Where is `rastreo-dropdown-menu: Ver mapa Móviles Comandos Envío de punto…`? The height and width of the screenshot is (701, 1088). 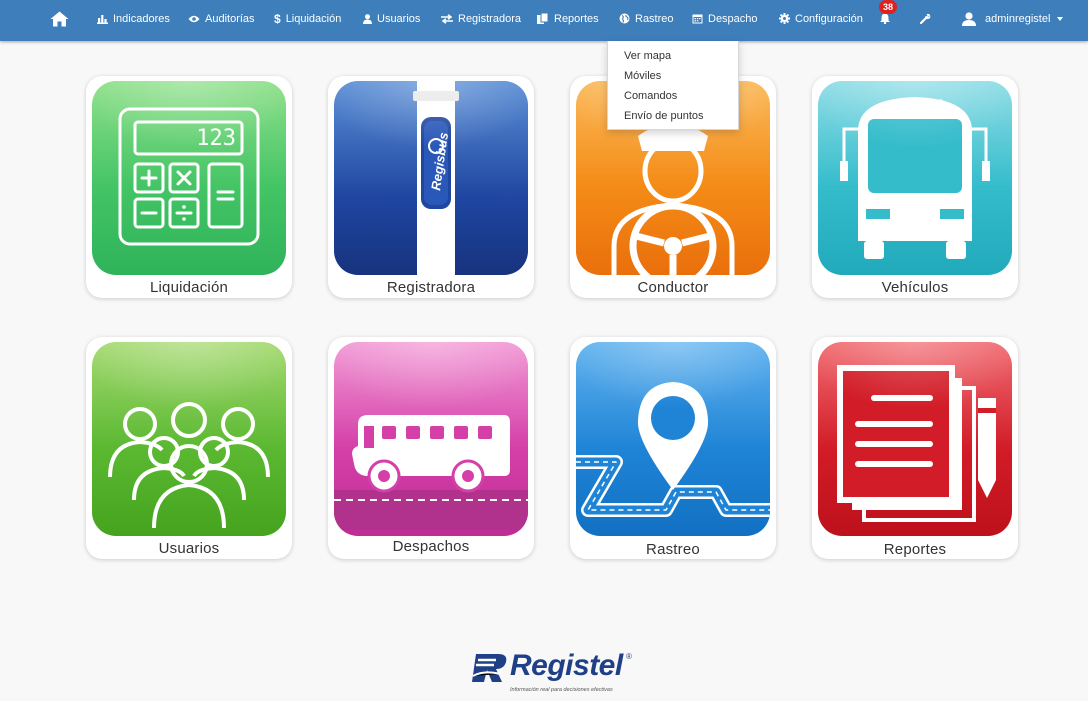 rastreo-dropdown-menu: Ver mapa Móviles Comandos Envío de punto… is located at coordinates (673, 85).